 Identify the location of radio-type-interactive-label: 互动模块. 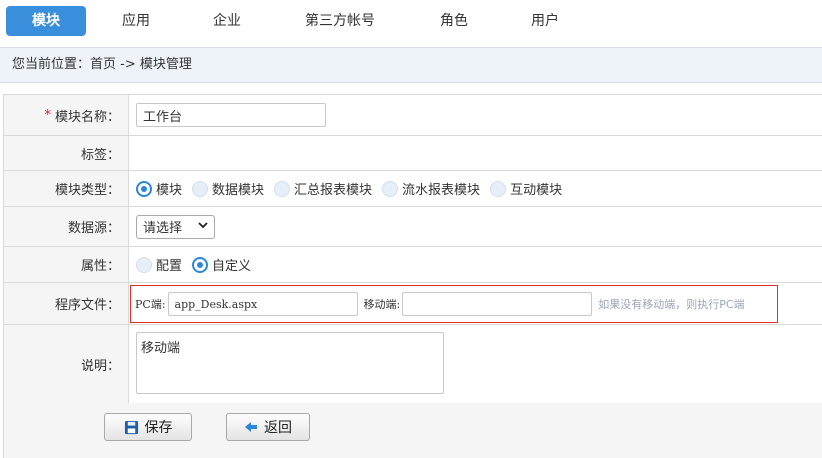
(536, 190).